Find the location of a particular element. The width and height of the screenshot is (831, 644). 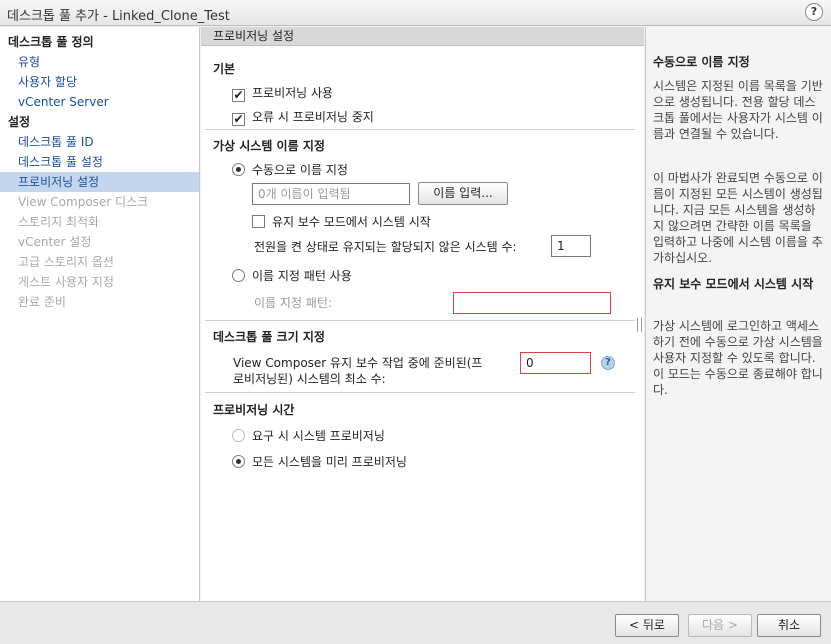

help-question-icon: ? is located at coordinates (608, 363).